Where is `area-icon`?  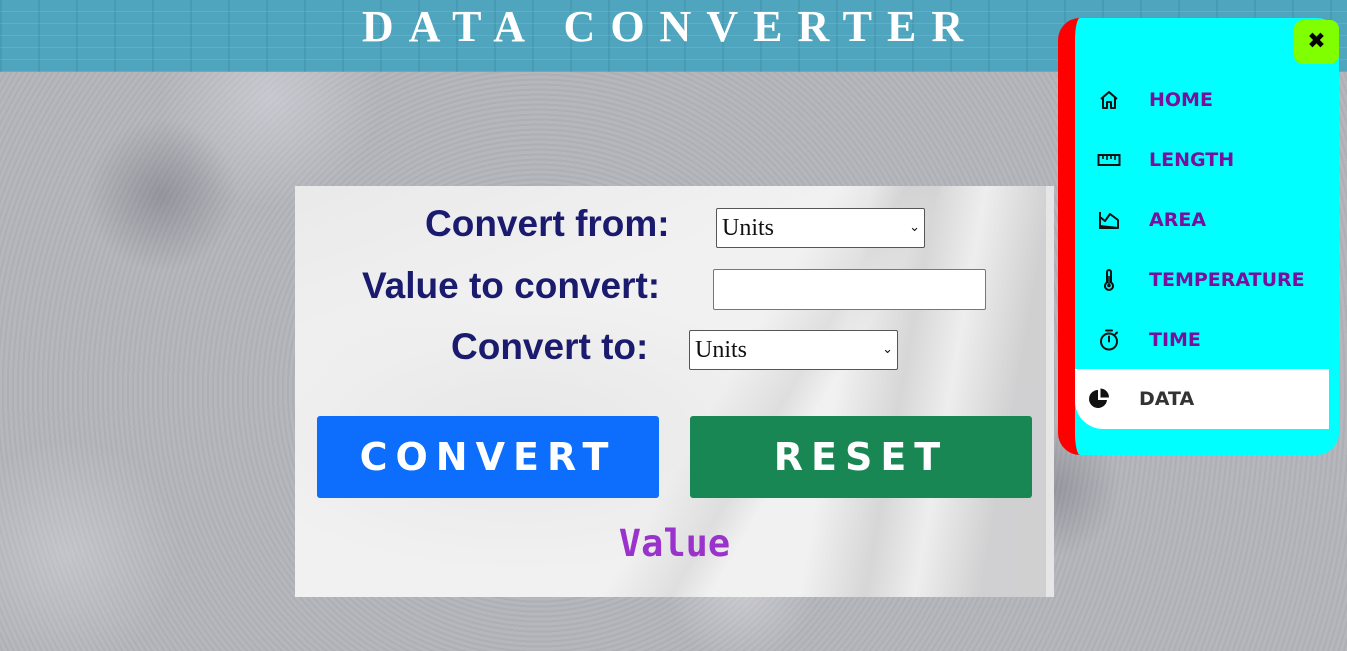 area-icon is located at coordinates (1109, 220).